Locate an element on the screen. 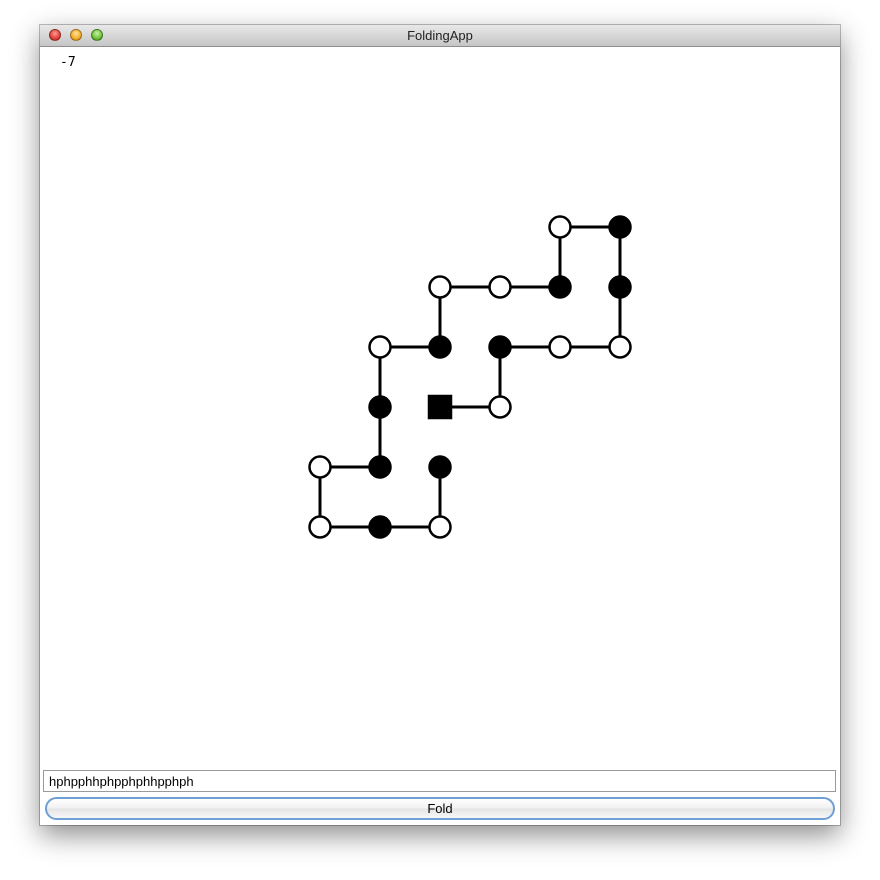  title-bar: FoldingApp is located at coordinates (440, 36).